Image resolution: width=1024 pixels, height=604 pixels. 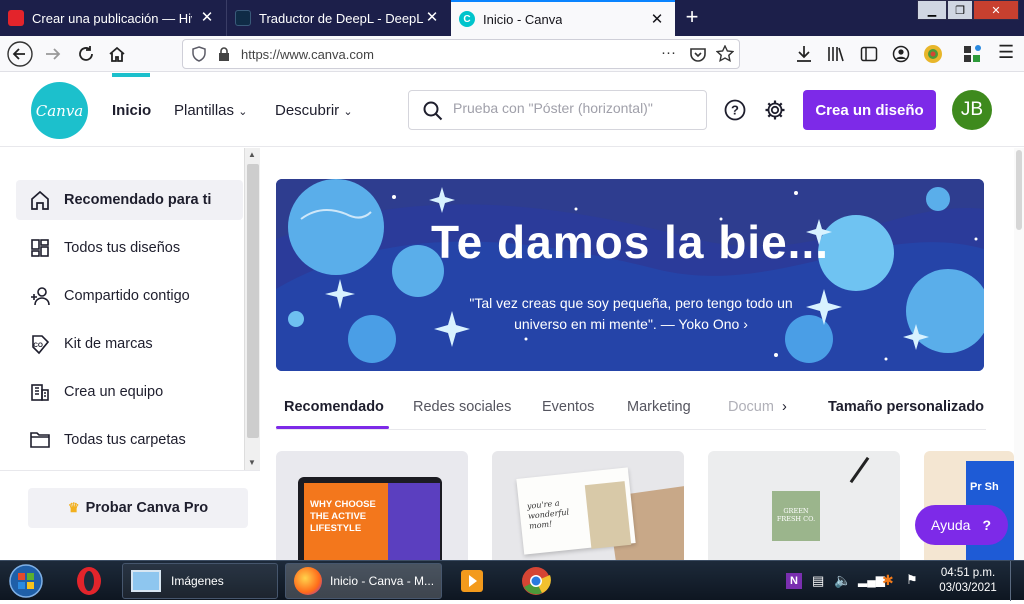 I want to click on template-card-mom: you're a wonderful mom!, so click(x=588, y=505).